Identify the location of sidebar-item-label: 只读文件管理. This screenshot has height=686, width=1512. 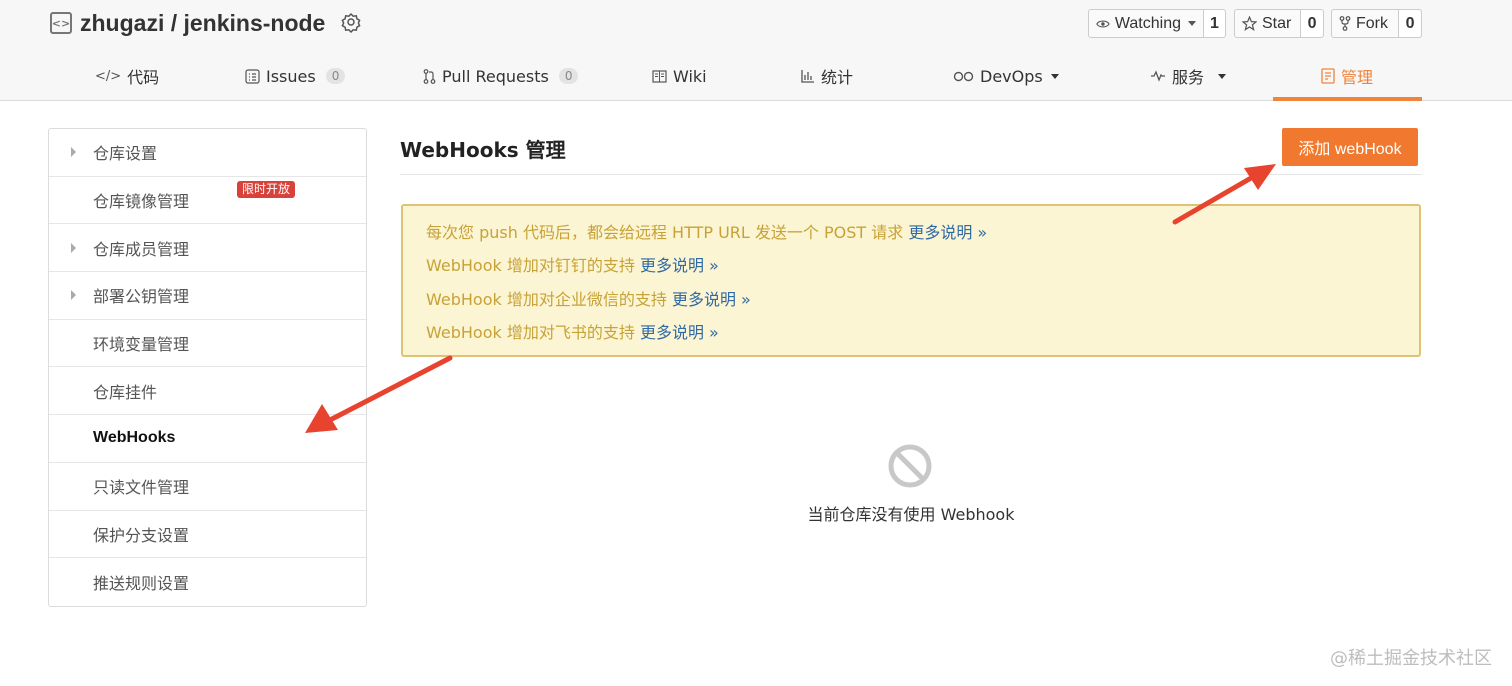
(141, 488).